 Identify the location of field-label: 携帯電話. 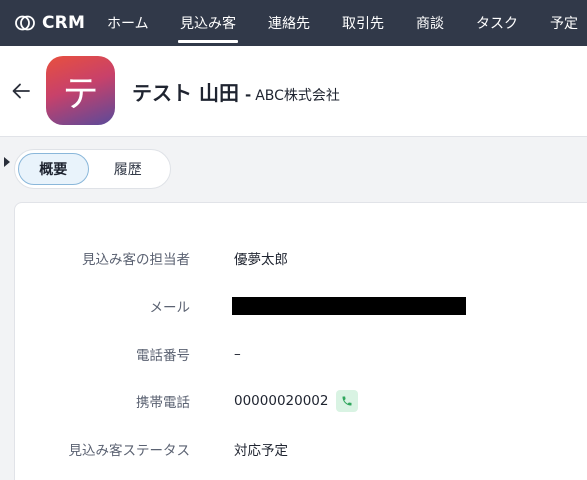
(163, 403).